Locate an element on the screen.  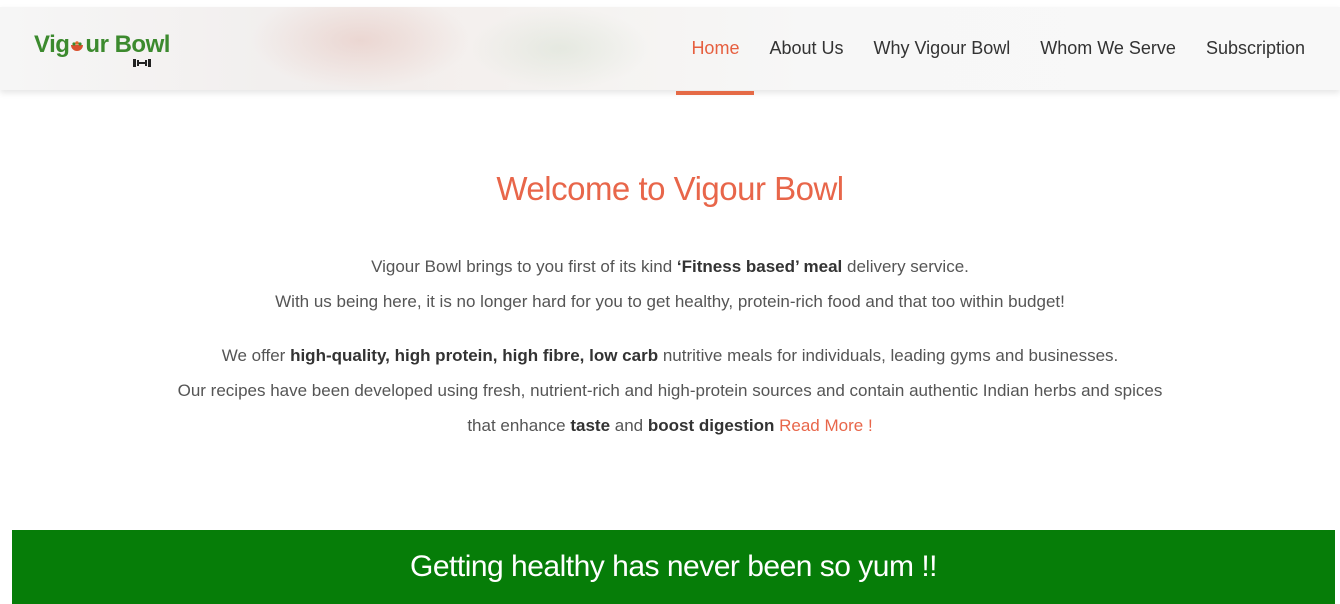
site-logo: Vig ur Bowl is located at coordinates (102, 51).